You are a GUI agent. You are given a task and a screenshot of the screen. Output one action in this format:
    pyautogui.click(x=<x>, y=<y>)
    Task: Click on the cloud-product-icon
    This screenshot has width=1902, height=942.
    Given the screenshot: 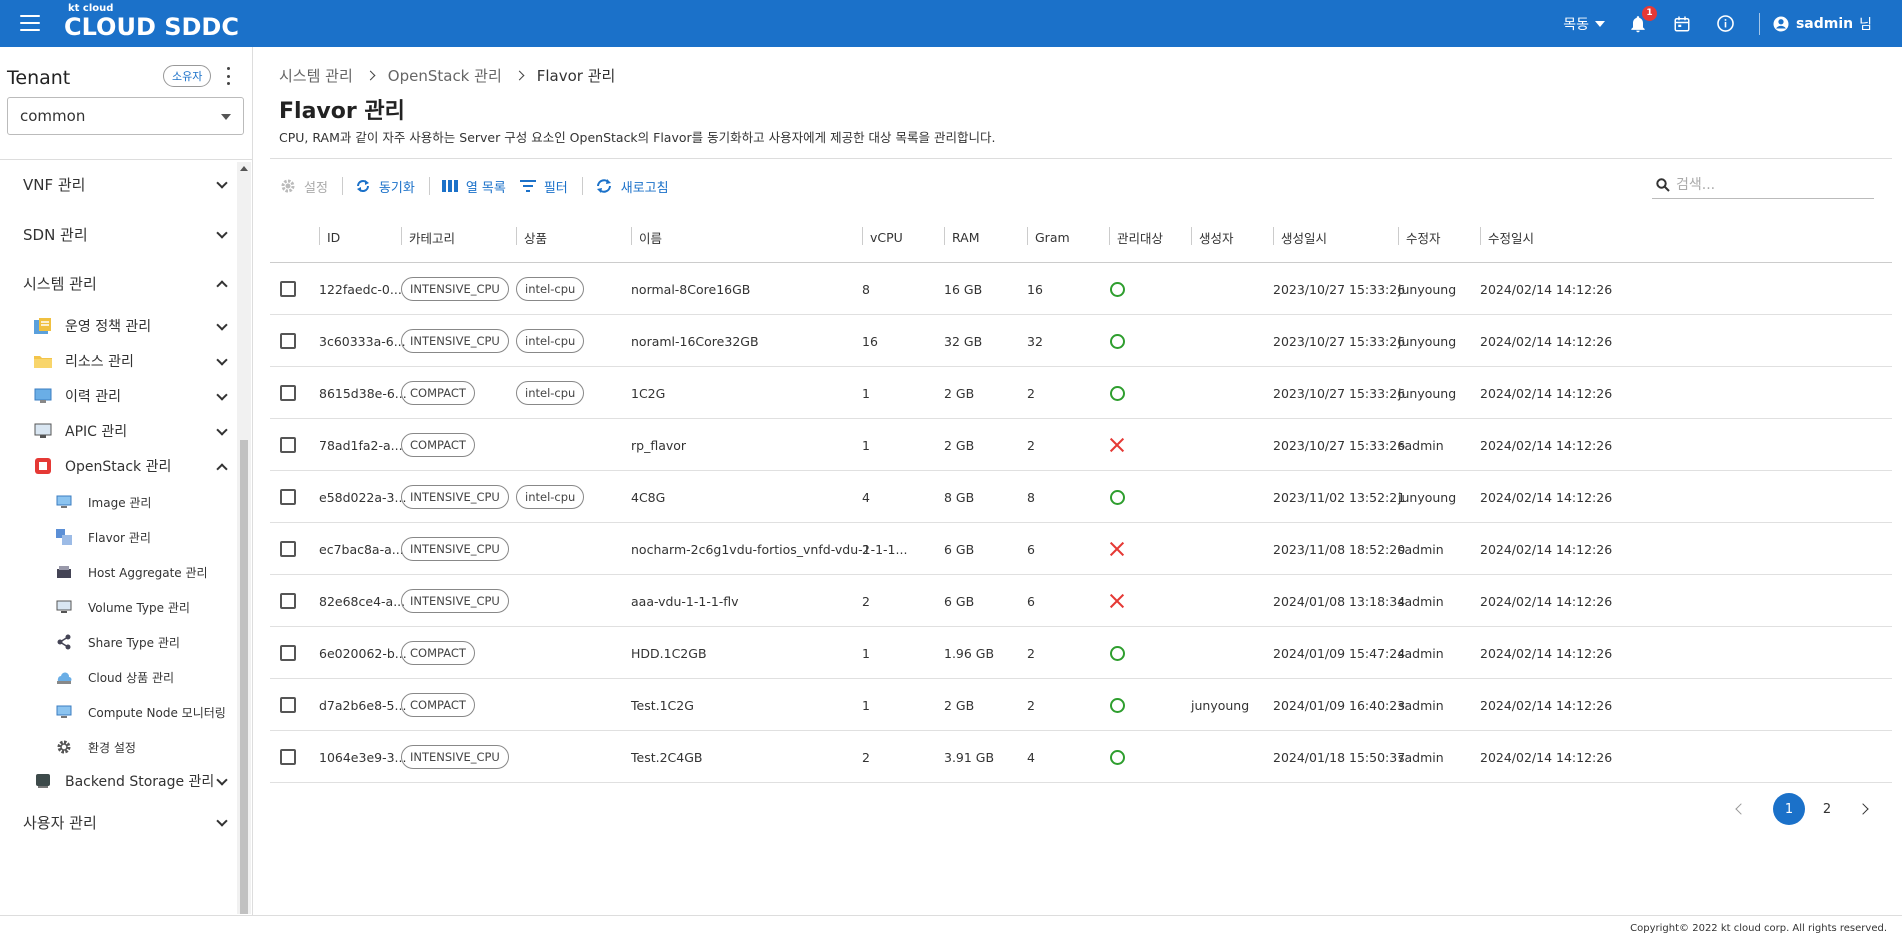 What is the action you would take?
    pyautogui.click(x=64, y=677)
    